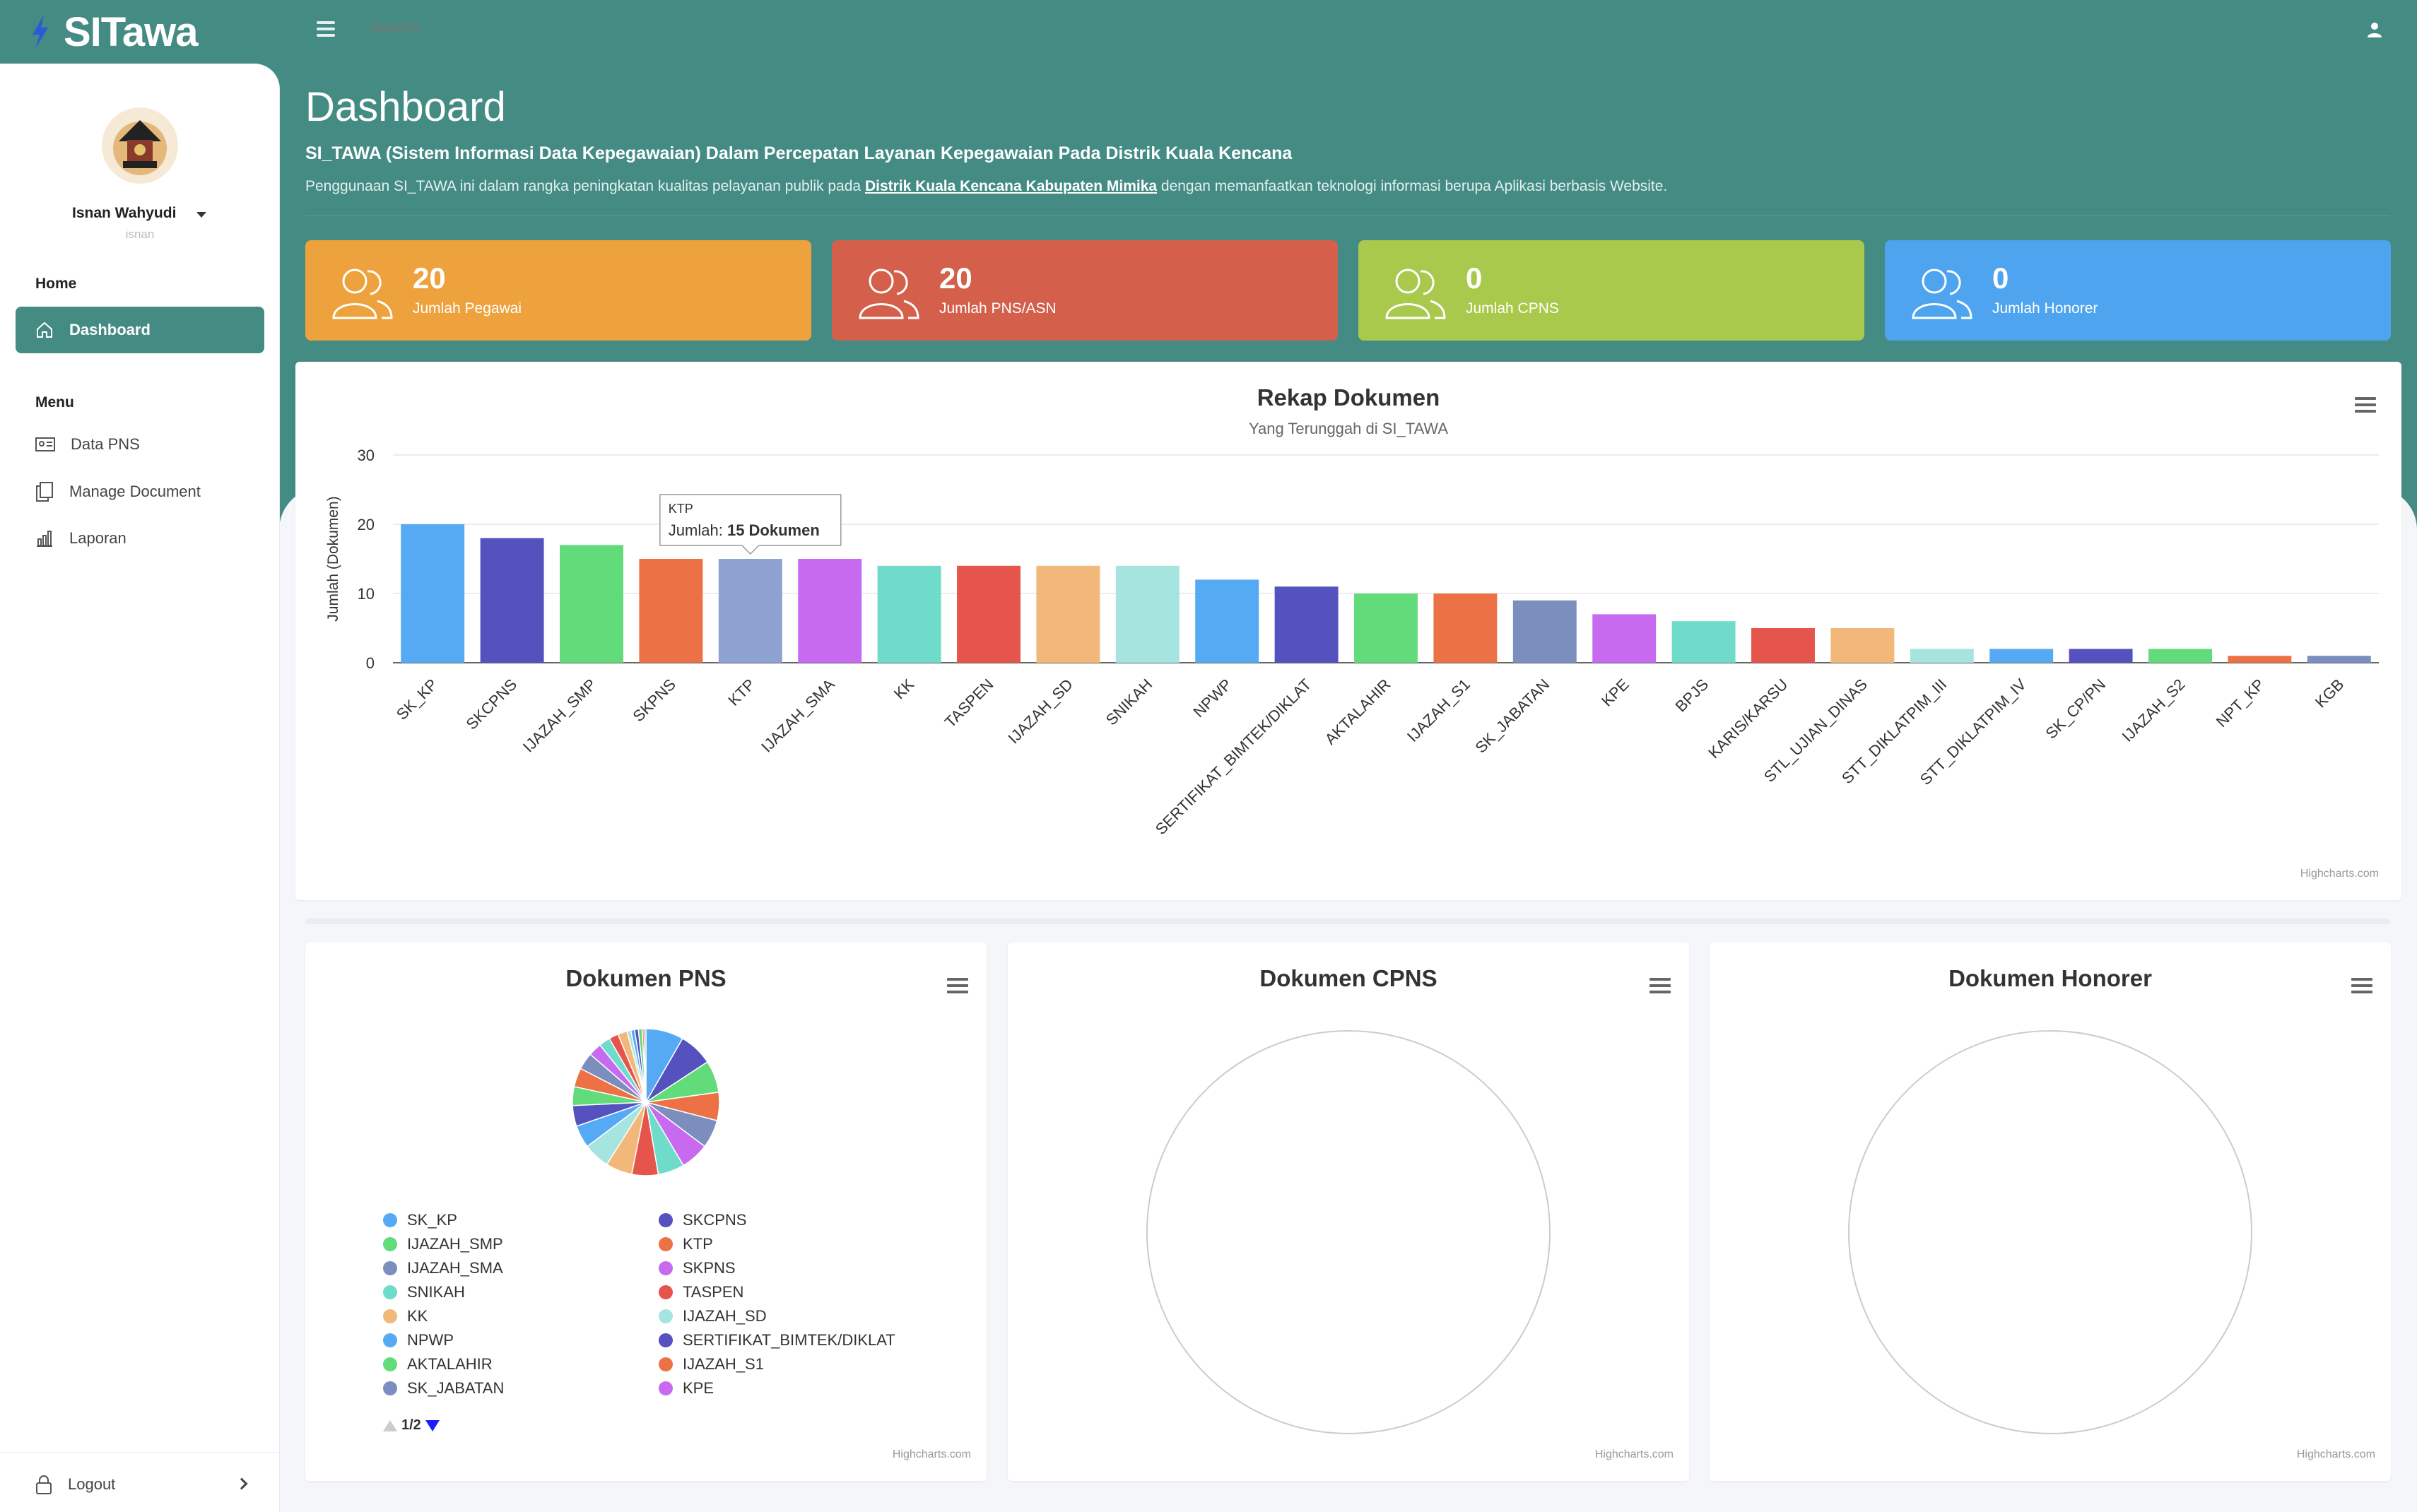 The width and height of the screenshot is (2417, 1512). I want to click on x-tick-label: SK_JABATAN, so click(1513, 716).